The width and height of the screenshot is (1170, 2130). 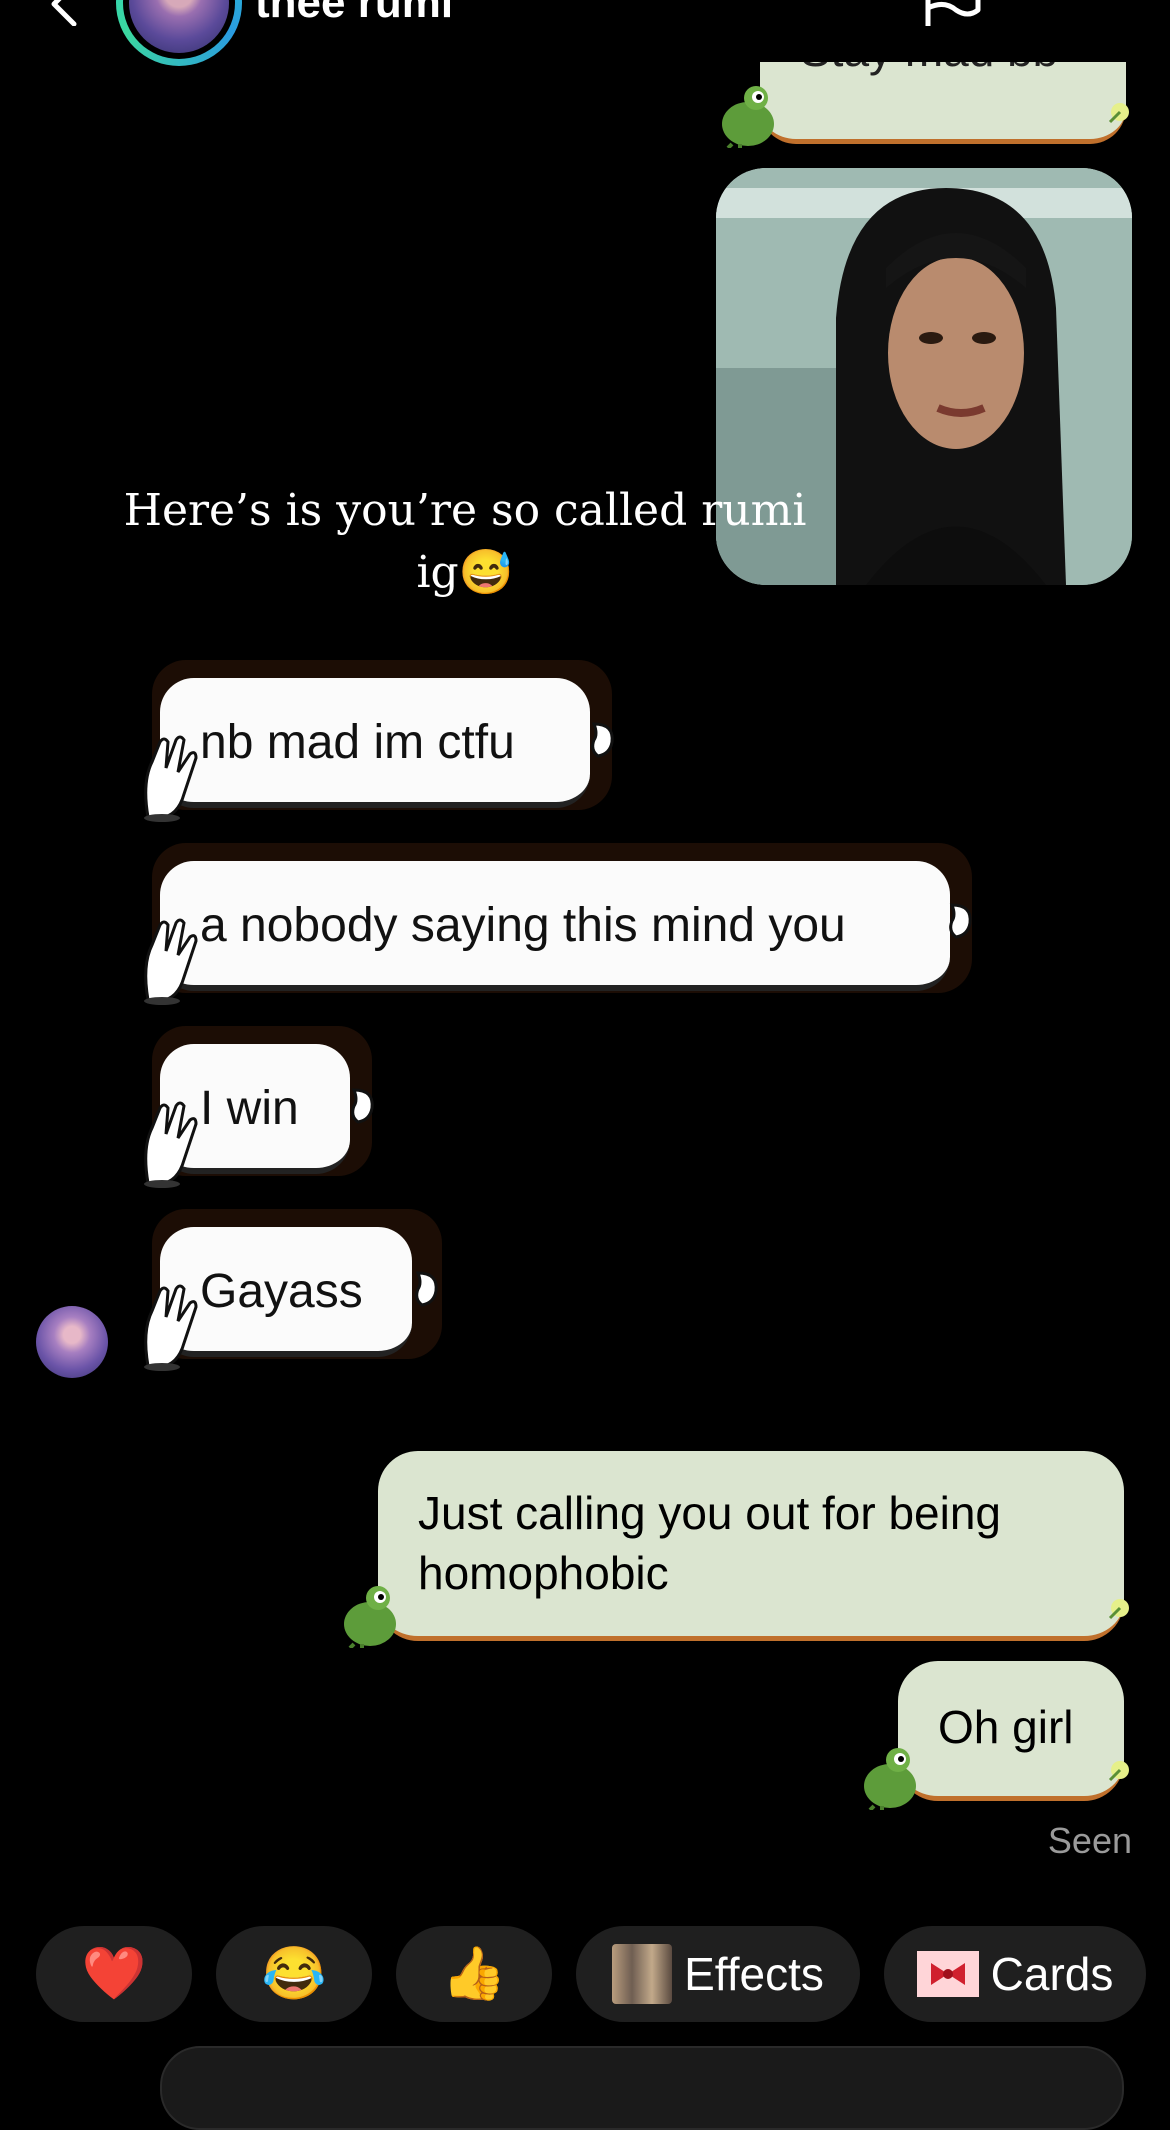 I want to click on message-text: I win, so click(x=249, y=1108).